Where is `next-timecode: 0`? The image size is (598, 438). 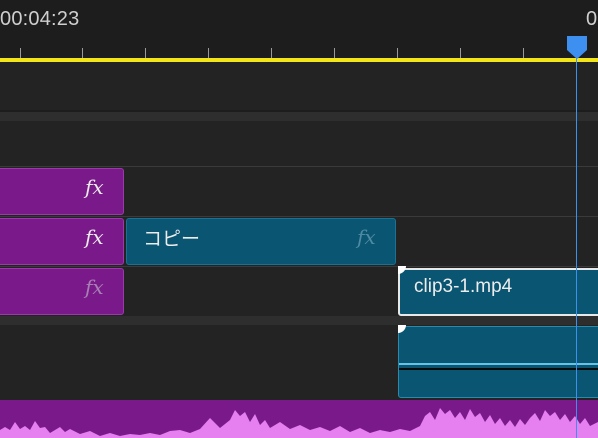
next-timecode: 0 is located at coordinates (592, 19).